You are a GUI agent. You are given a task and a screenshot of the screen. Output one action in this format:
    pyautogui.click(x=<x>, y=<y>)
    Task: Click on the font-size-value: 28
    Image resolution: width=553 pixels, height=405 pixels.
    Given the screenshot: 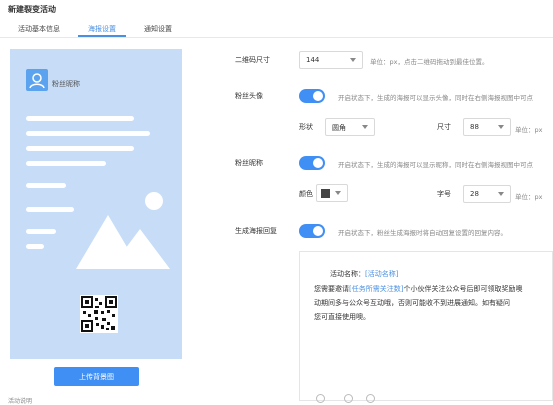 What is the action you would take?
    pyautogui.click(x=474, y=194)
    